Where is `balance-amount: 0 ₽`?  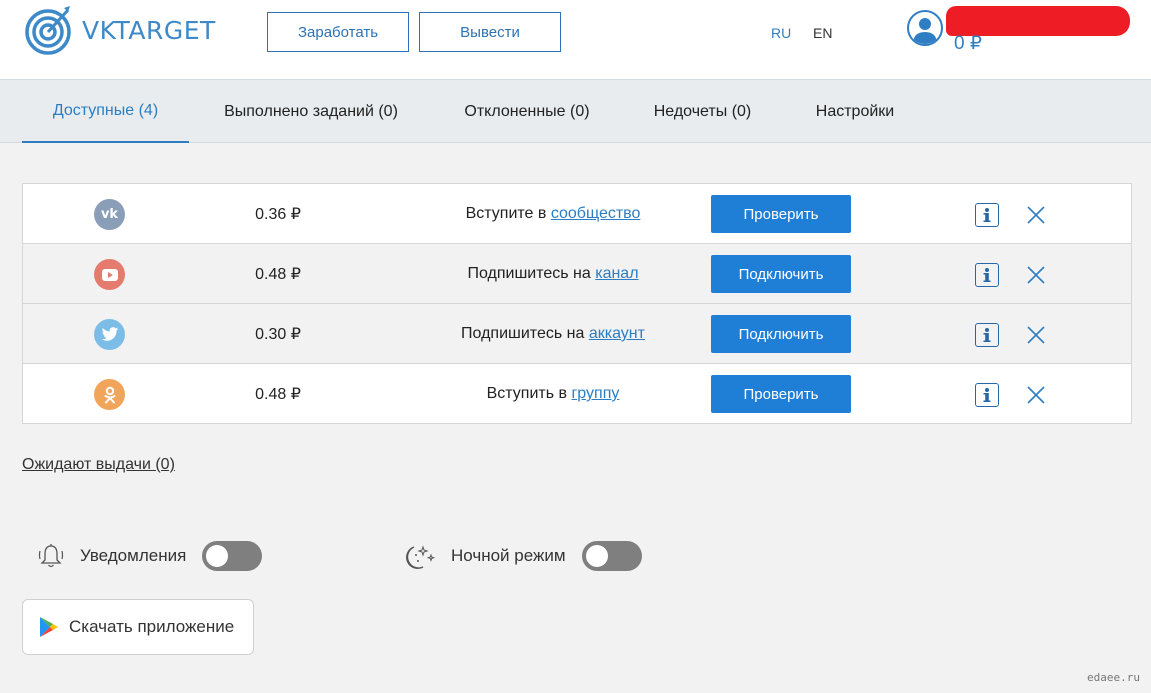
balance-amount: 0 ₽ is located at coordinates (968, 43).